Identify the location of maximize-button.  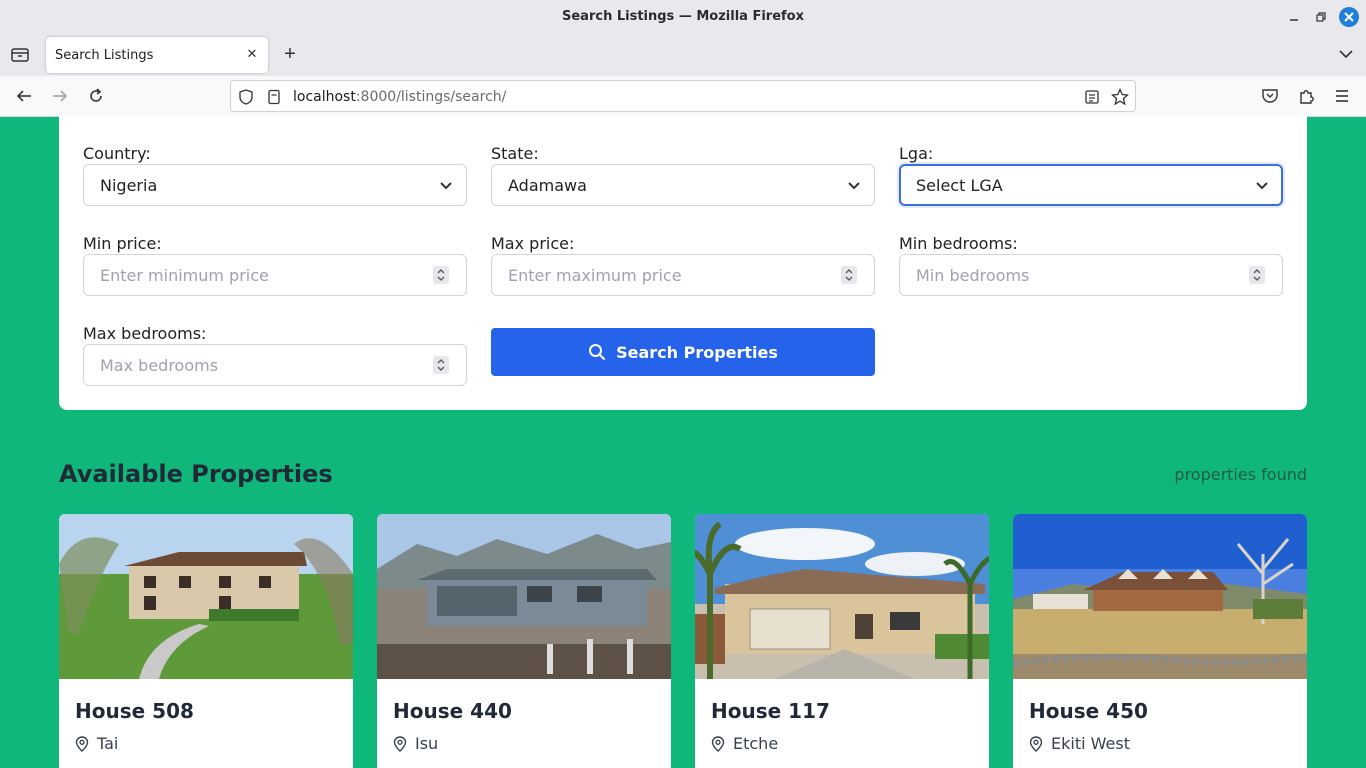
(1321, 17).